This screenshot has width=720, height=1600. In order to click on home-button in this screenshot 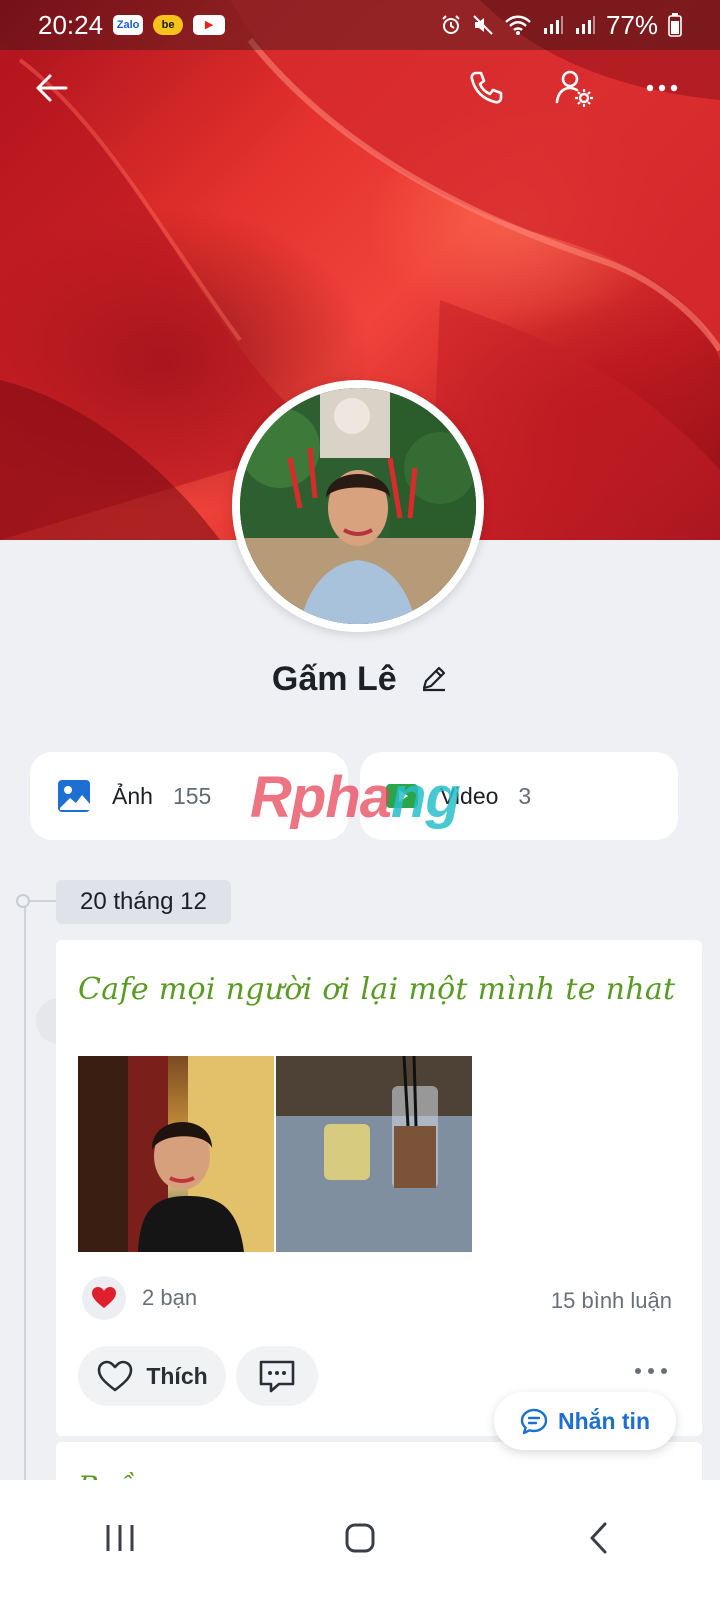, I will do `click(360, 1540)`.